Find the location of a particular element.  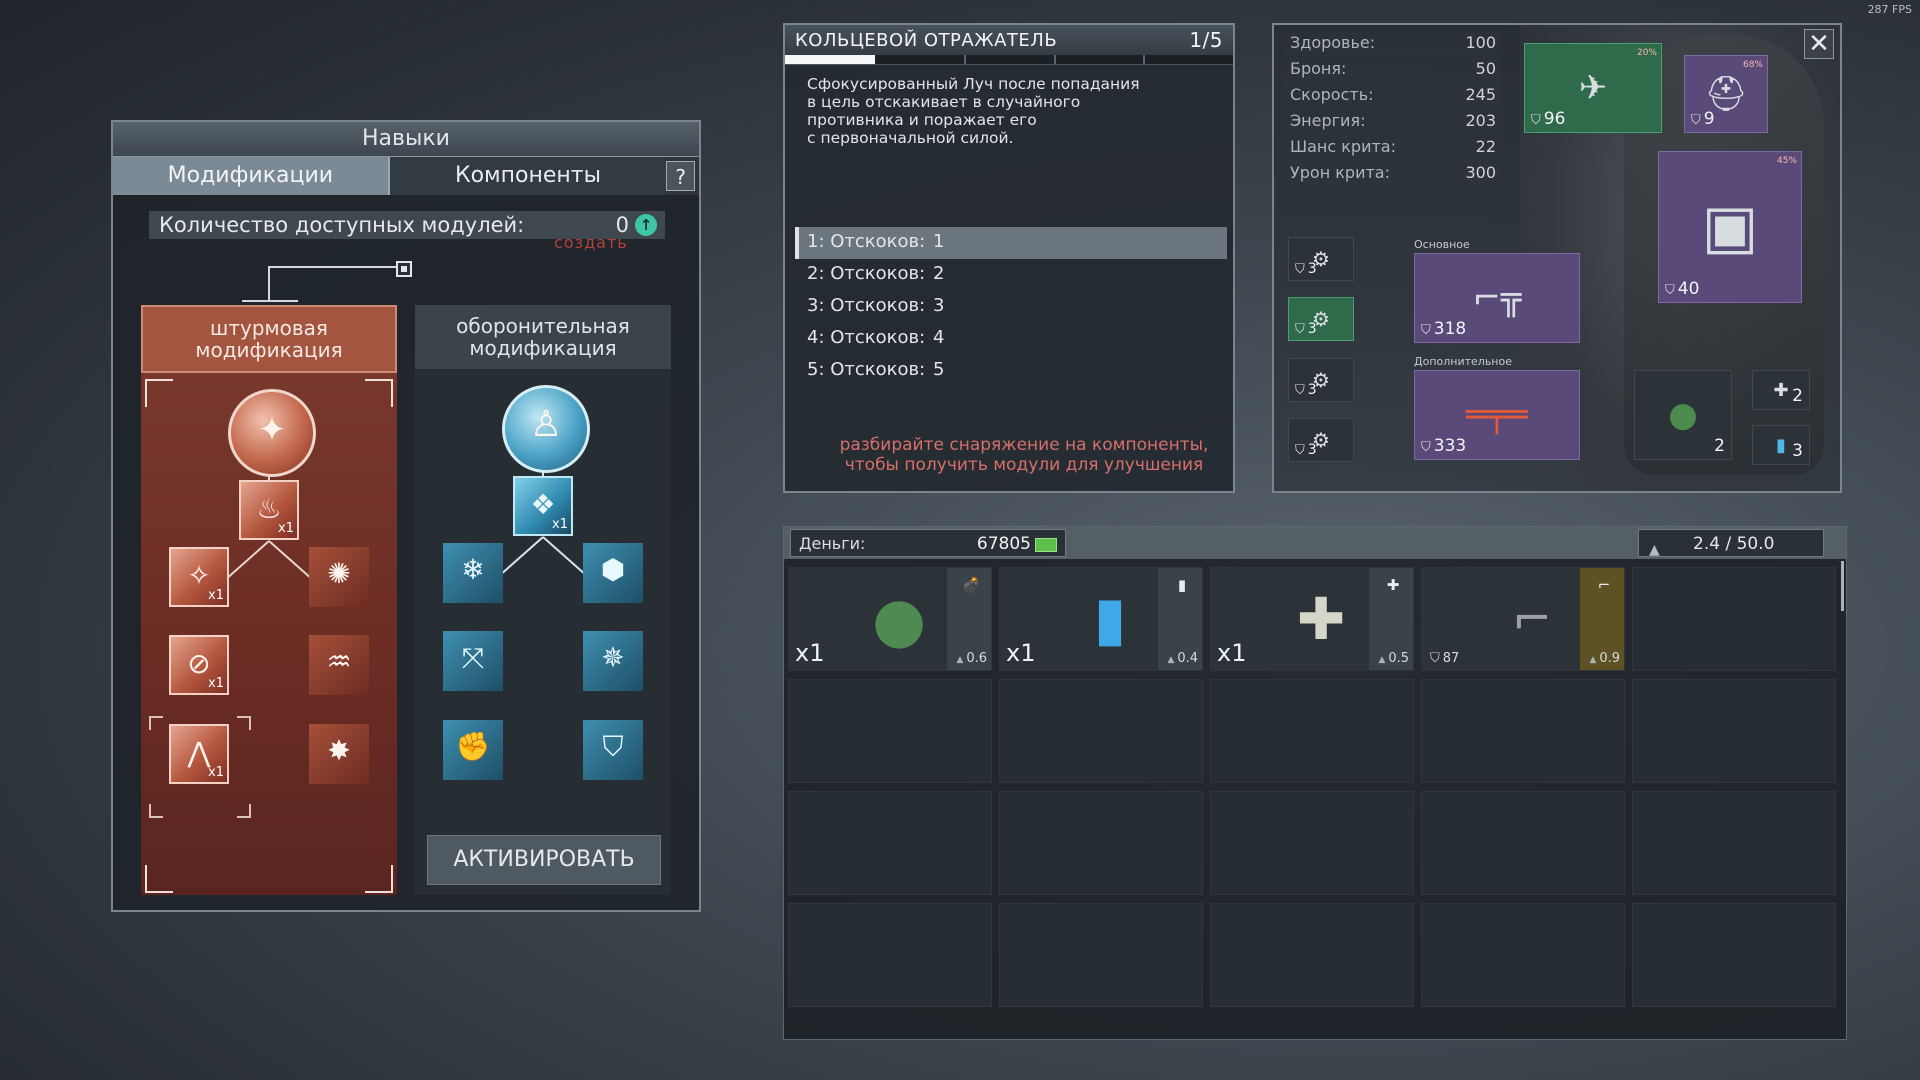

inventory-item-bandage: ✚ ✚ x1 0.5 is located at coordinates (1312, 619).